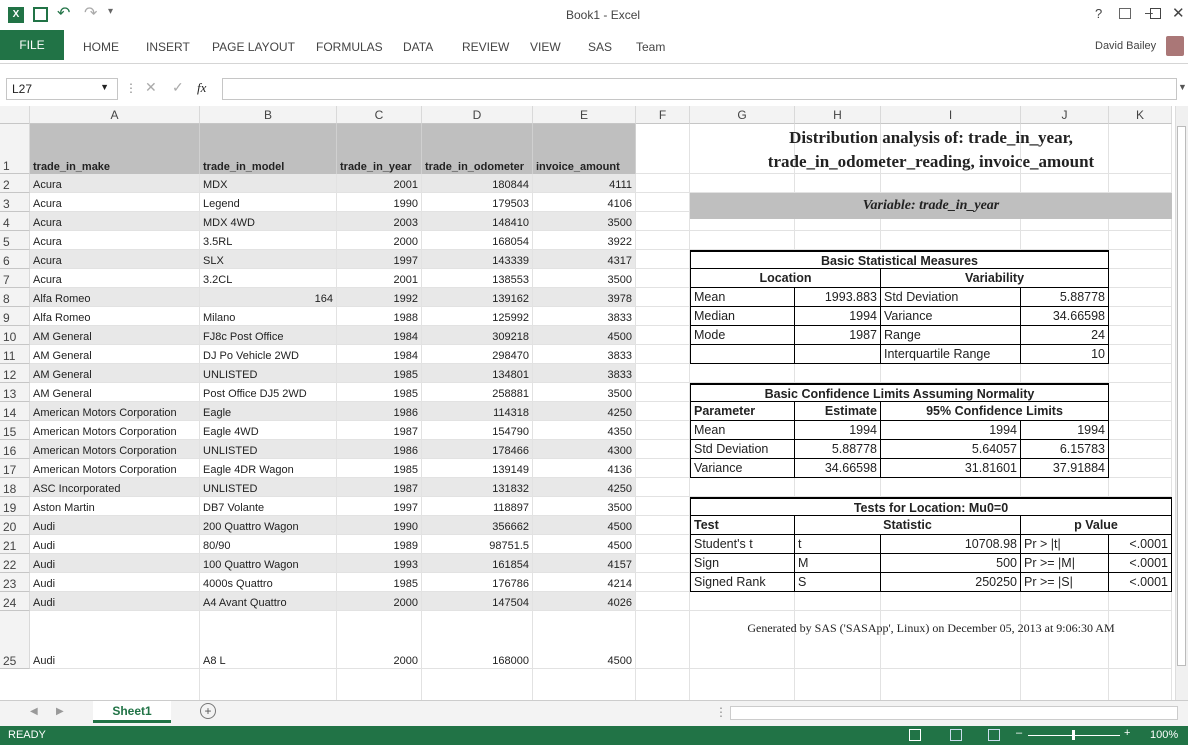 The height and width of the screenshot is (745, 1188). I want to click on table-header-cell: trade_in_model, so click(268, 149).